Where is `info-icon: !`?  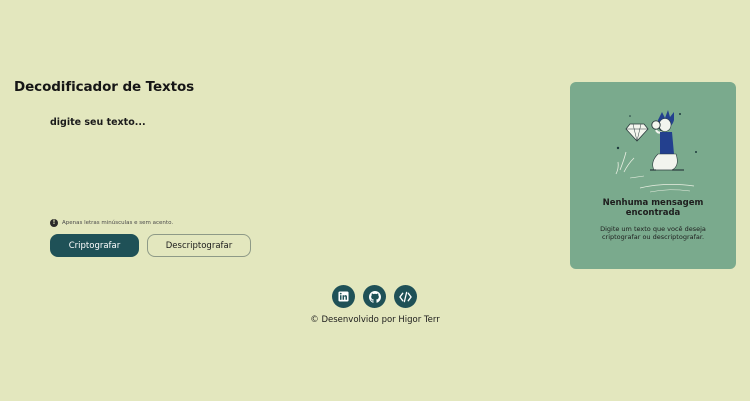
info-icon: ! is located at coordinates (54, 223).